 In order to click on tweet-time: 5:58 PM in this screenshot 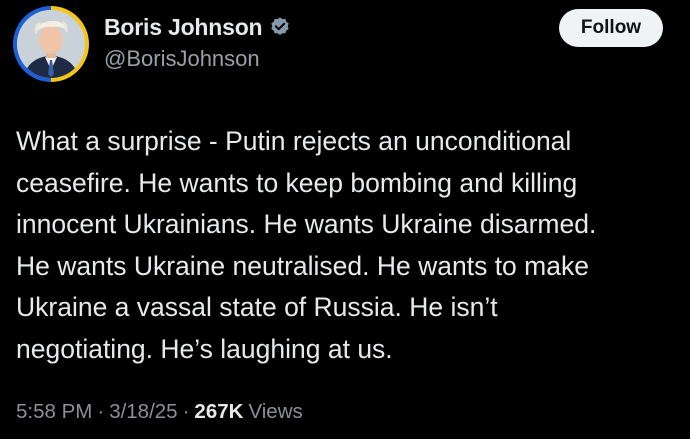, I will do `click(54, 412)`.